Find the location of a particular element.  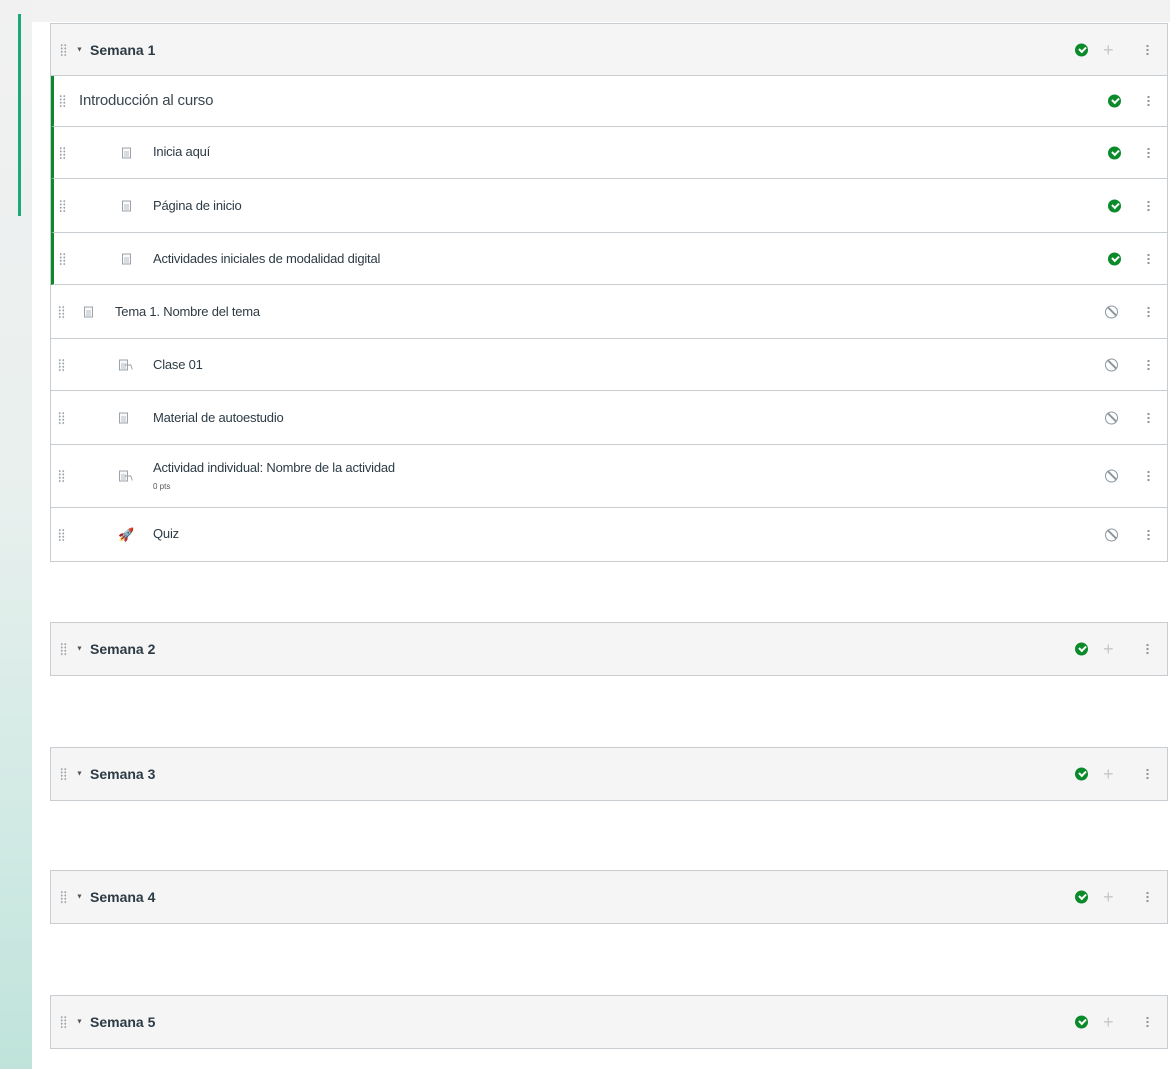

module-semana-2: ▼ Semana 2 + is located at coordinates (609, 649).